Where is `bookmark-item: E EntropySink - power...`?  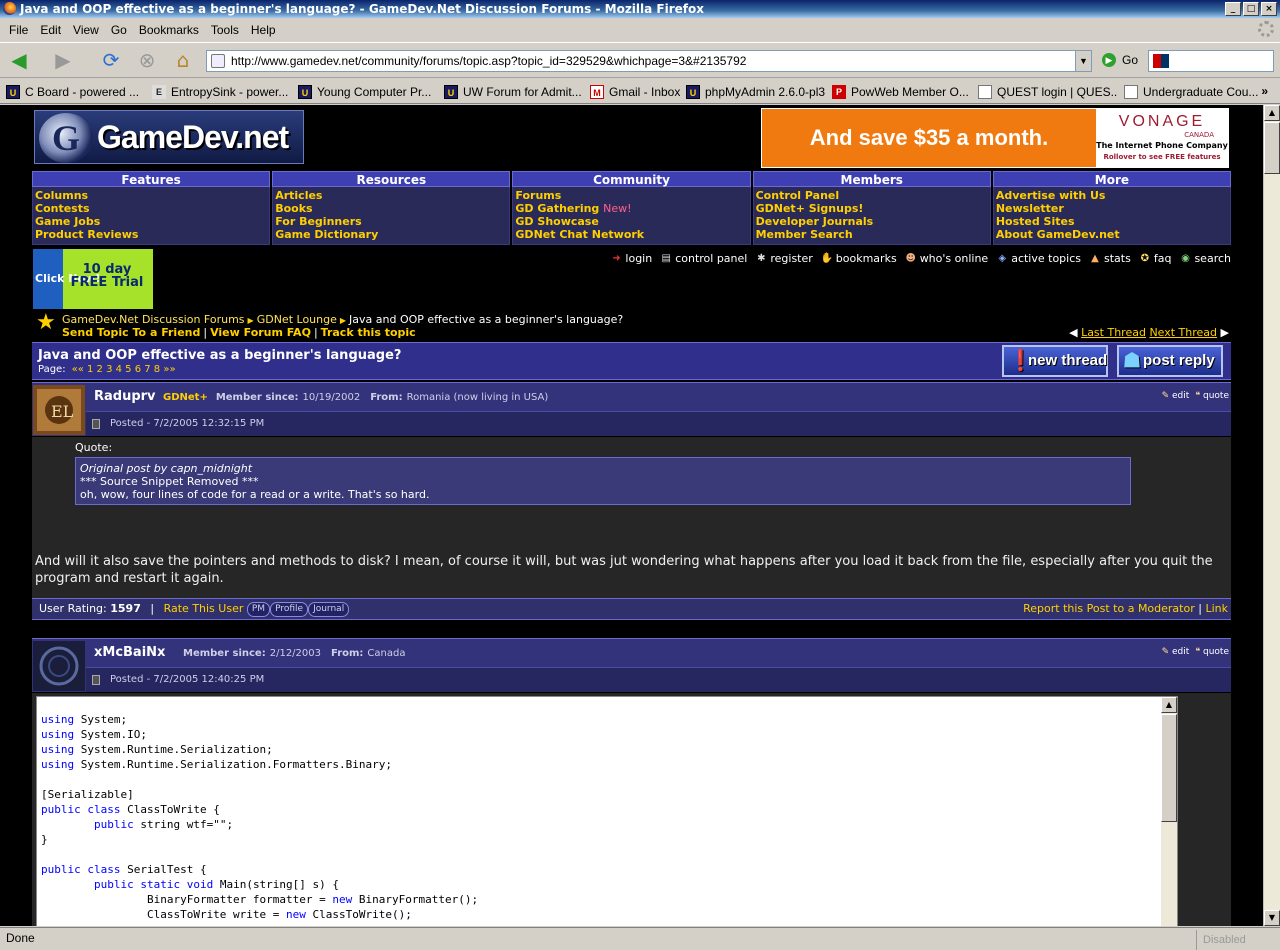 bookmark-item: E EntropySink - power... is located at coordinates (222, 91).